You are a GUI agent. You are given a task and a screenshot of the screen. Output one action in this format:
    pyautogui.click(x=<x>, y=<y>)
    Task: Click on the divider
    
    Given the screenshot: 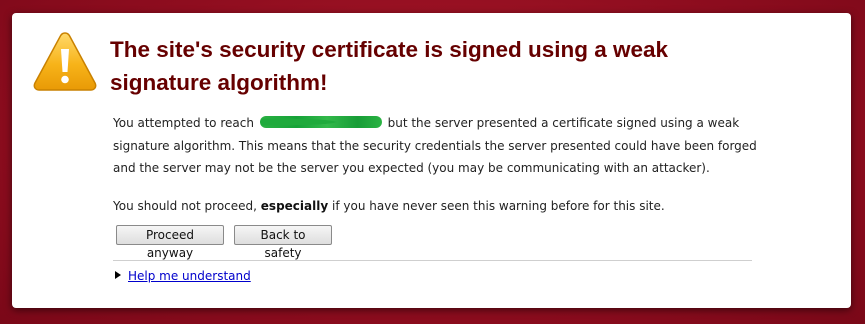 What is the action you would take?
    pyautogui.click(x=432, y=260)
    